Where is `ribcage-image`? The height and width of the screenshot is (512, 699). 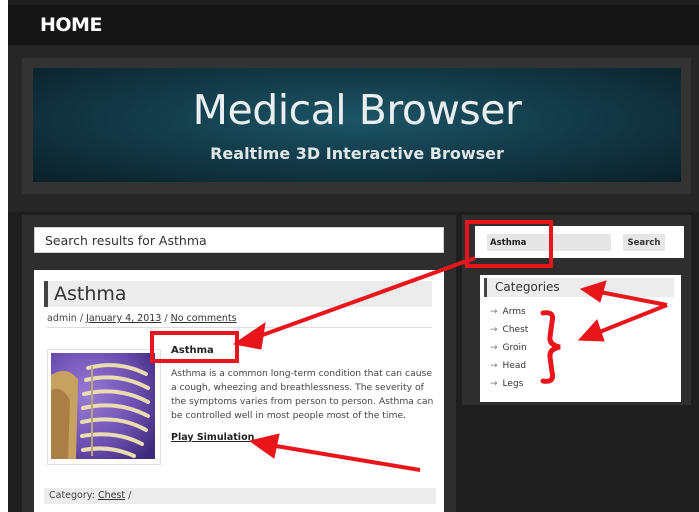
ribcage-image is located at coordinates (103, 406).